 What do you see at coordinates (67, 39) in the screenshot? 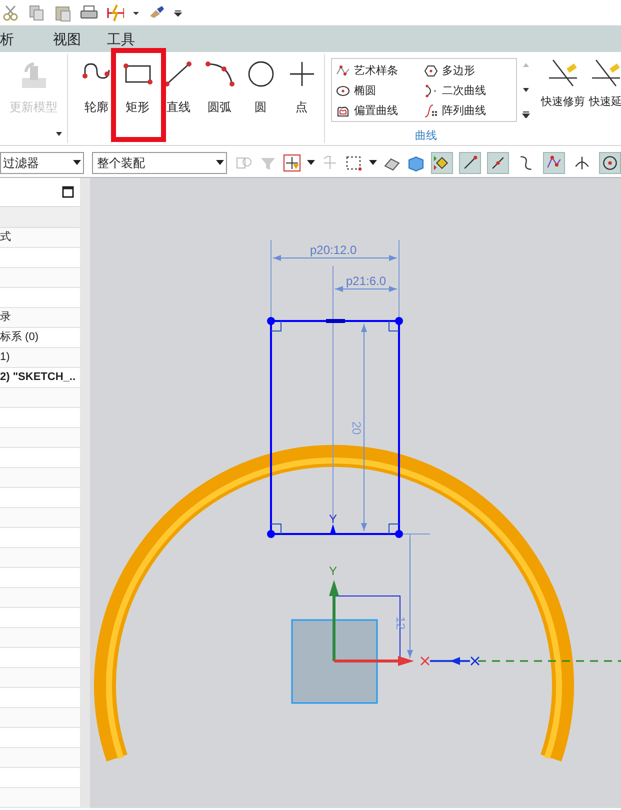
I see `menu-item: 视图` at bounding box center [67, 39].